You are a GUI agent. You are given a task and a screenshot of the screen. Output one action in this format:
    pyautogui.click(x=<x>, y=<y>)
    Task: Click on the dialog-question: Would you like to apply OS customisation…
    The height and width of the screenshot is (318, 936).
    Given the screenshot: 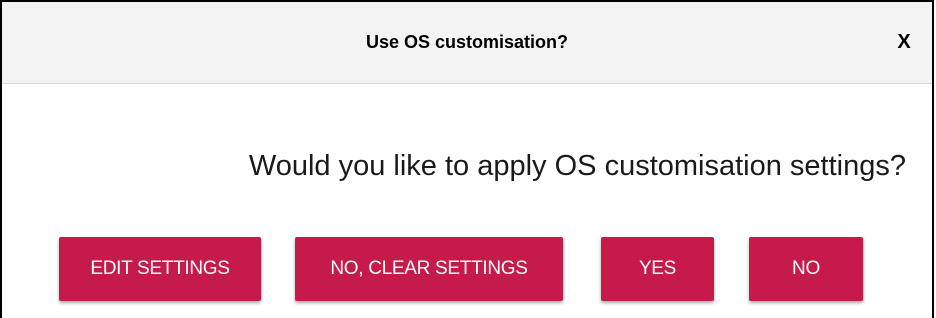 What is the action you would take?
    pyautogui.click(x=577, y=166)
    